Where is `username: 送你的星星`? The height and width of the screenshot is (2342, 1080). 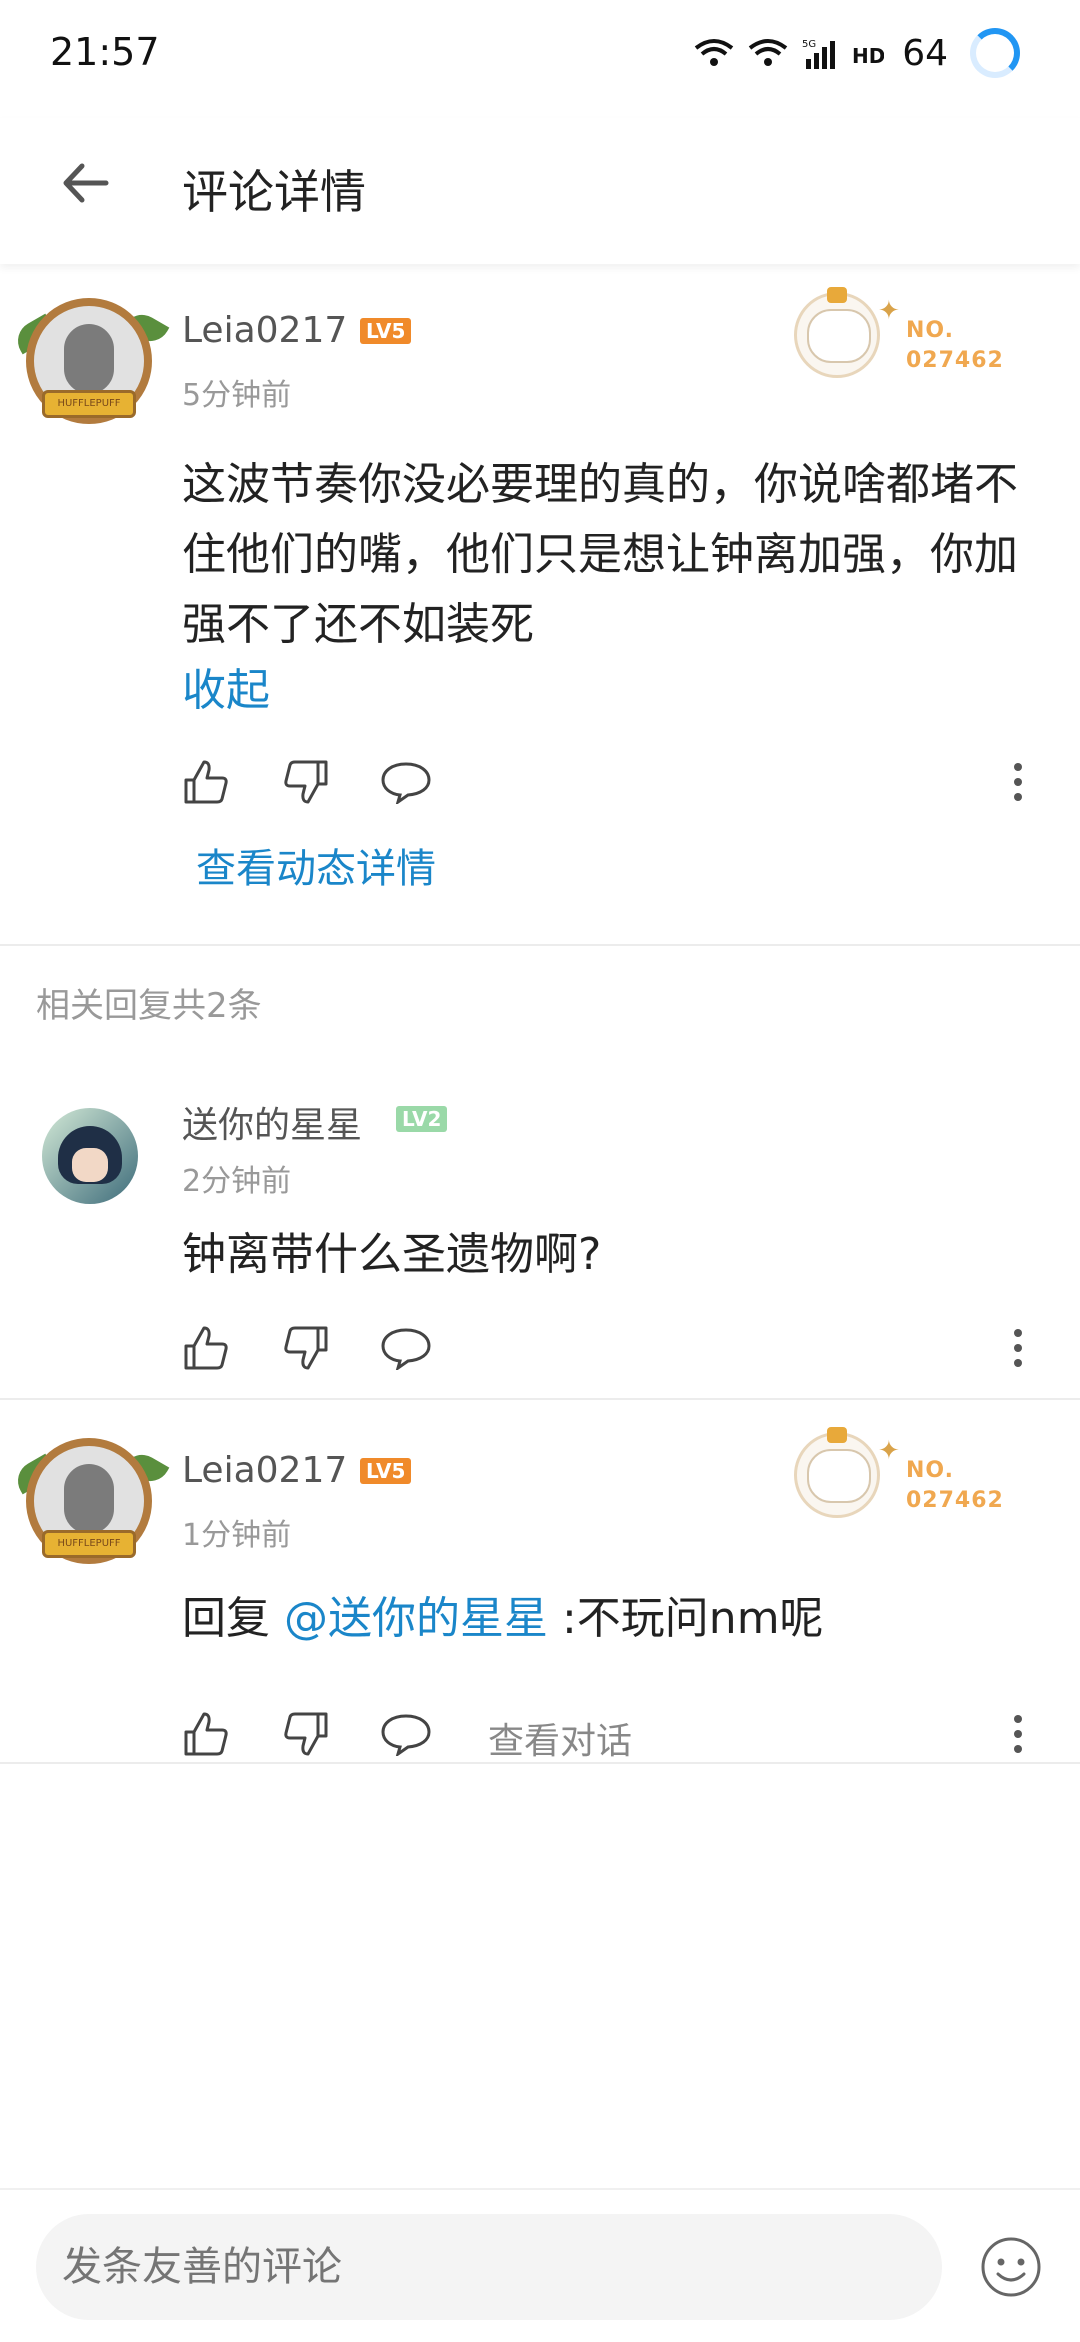 username: 送你的星星 is located at coordinates (272, 1122).